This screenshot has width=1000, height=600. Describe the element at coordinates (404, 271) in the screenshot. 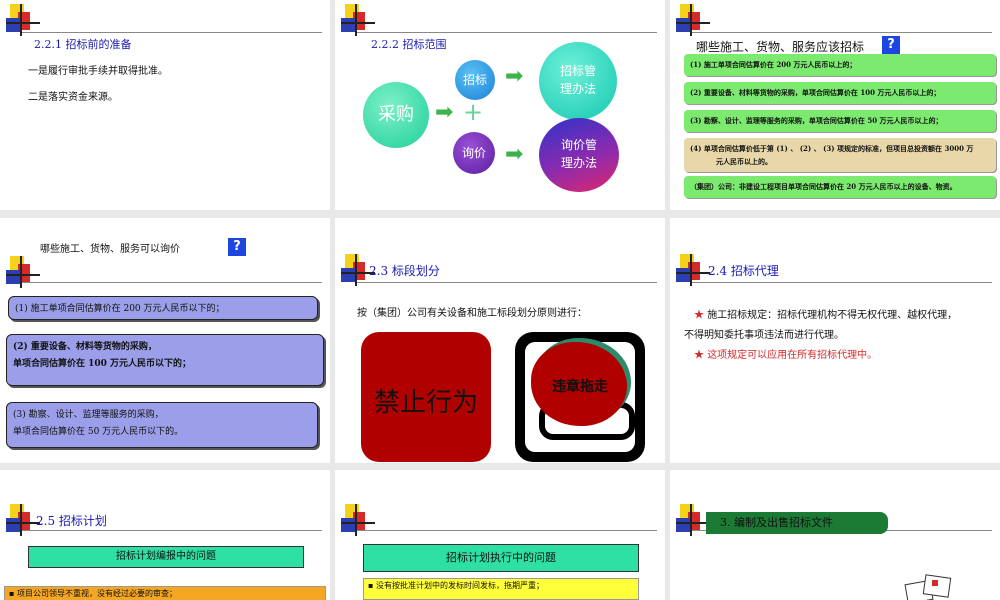

I see `slide-title: 2.3 标段划分` at that location.